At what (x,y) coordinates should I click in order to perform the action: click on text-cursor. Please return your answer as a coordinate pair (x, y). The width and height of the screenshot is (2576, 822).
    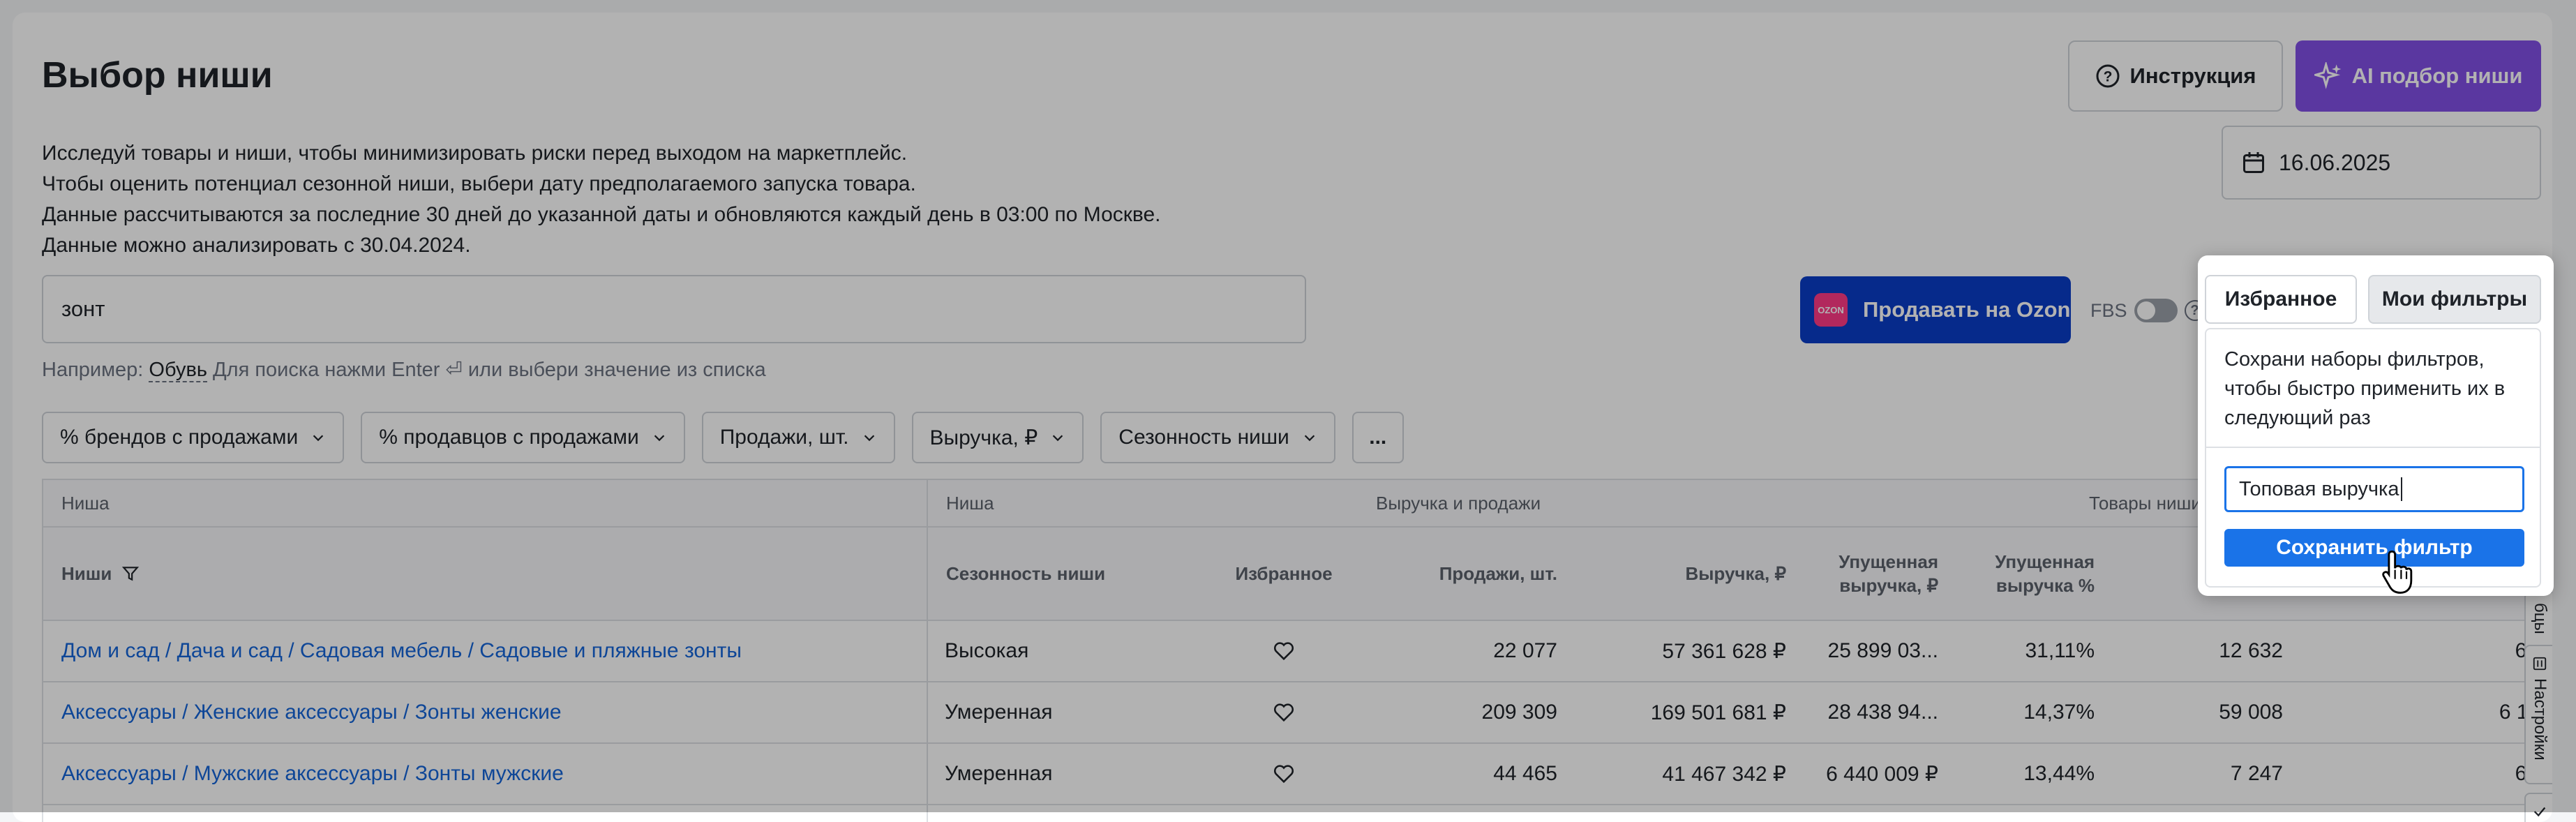
    Looking at the image, I should click on (2401, 489).